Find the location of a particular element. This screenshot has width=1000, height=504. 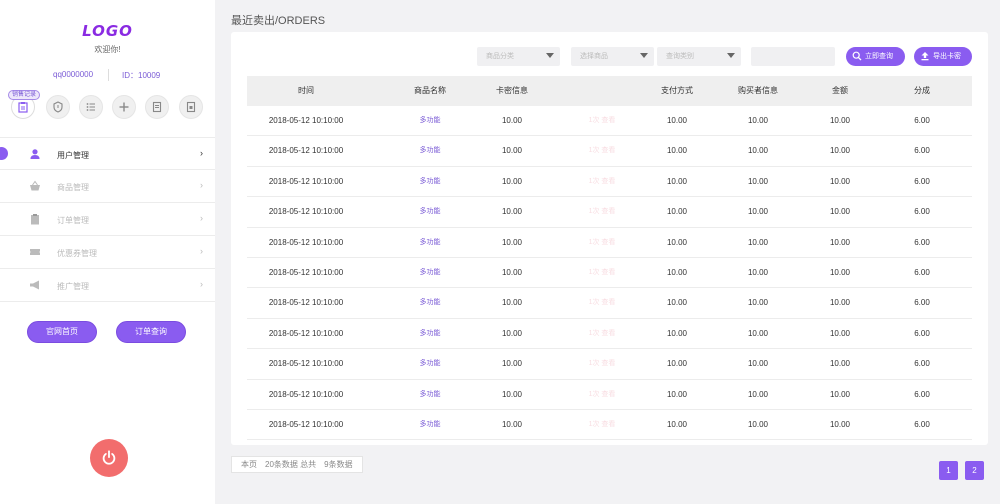

search-icon is located at coordinates (857, 56).